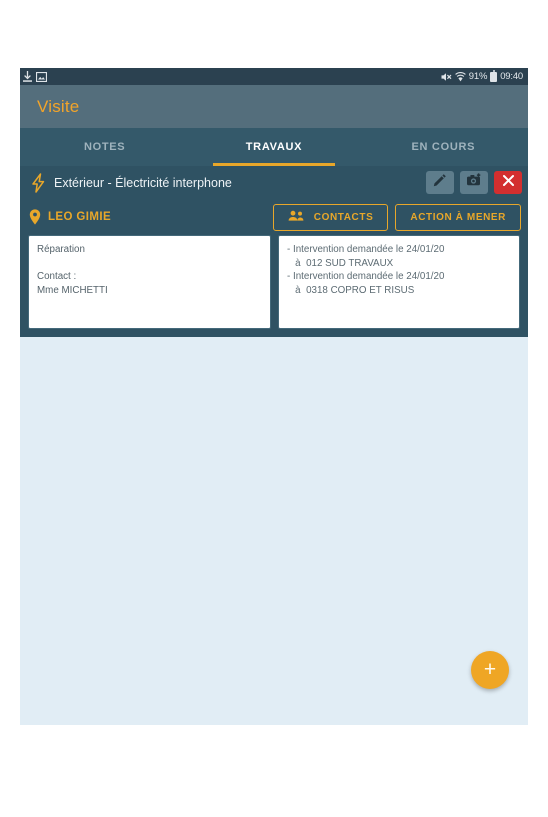  I want to click on action-a-mener-button: ACTION À MENER, so click(458, 217).